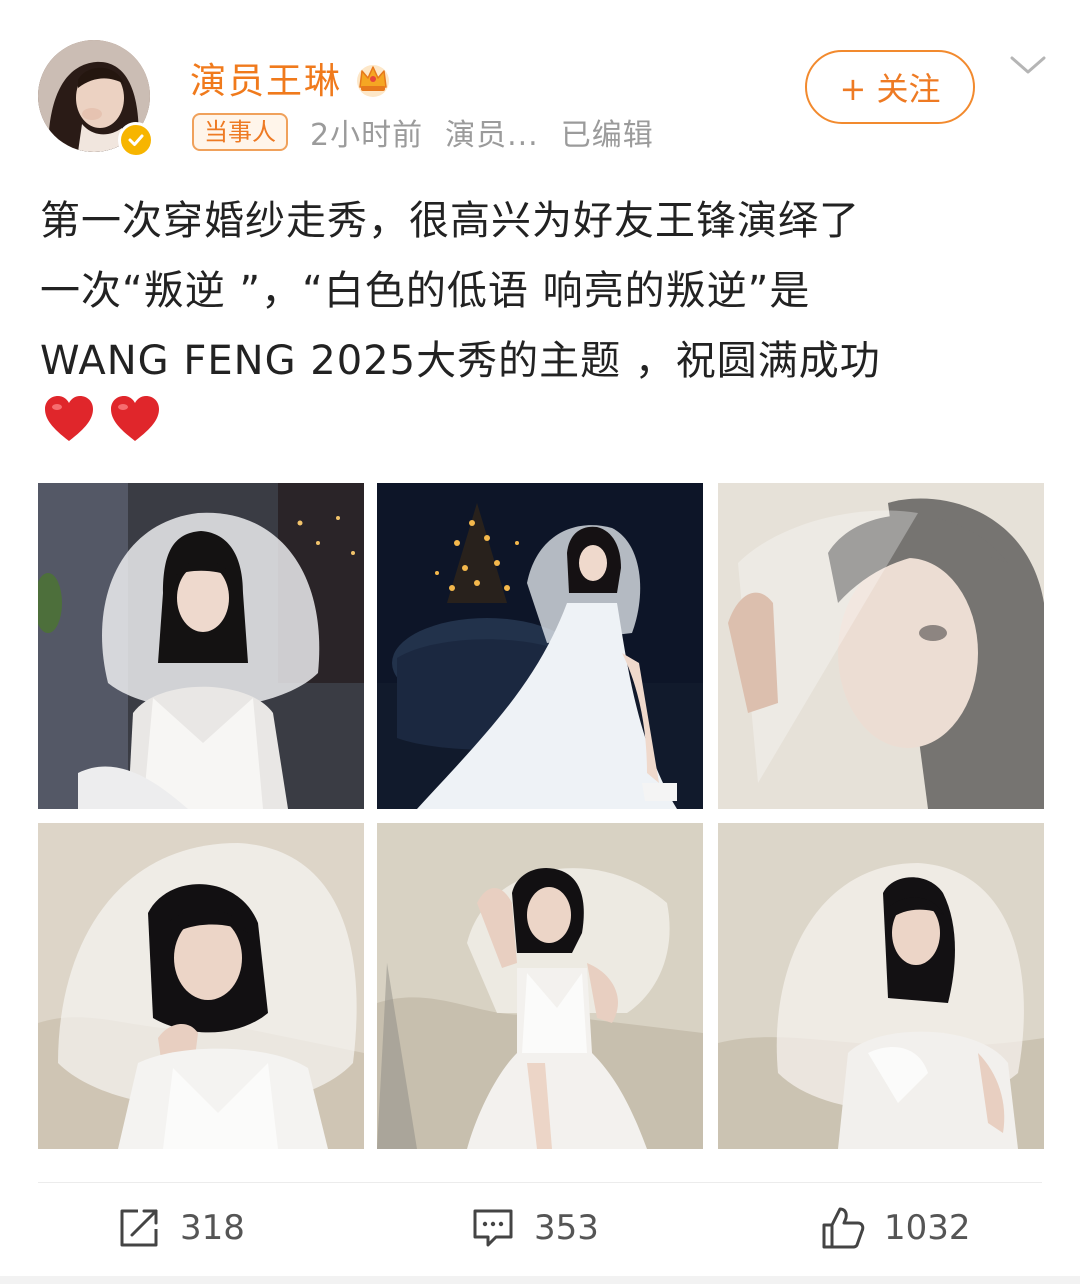  Describe the element at coordinates (607, 132) in the screenshot. I see `edited-label: 已编辑` at that location.